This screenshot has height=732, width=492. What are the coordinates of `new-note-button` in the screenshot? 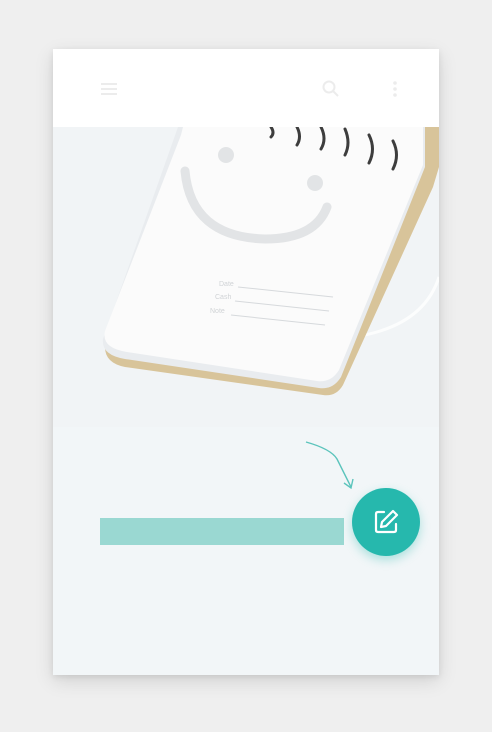 It's located at (386, 522).